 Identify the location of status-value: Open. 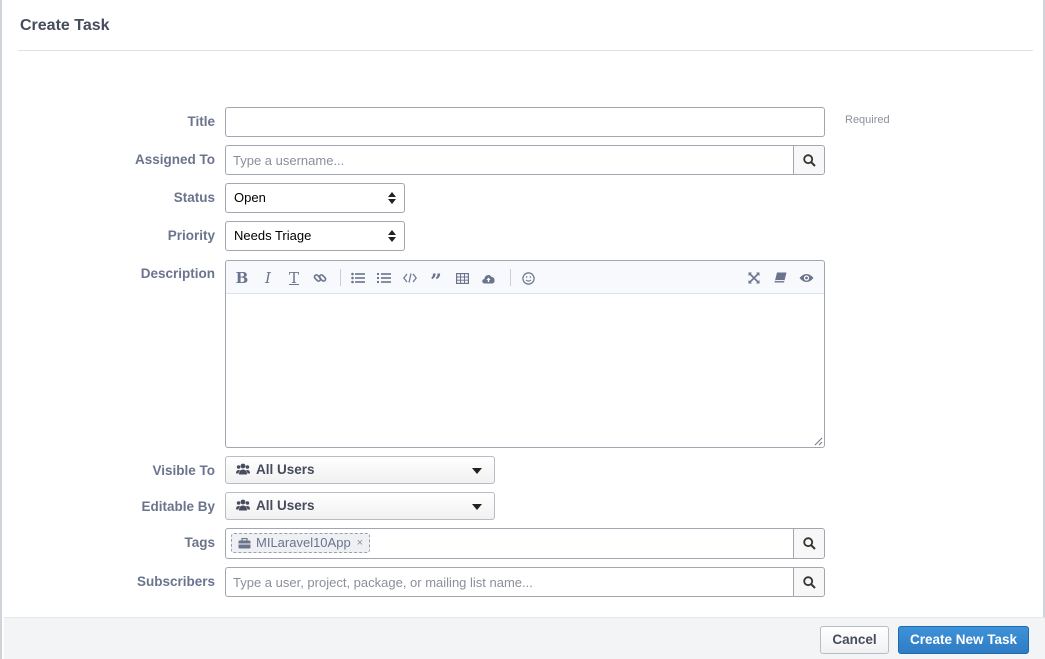
(250, 197).